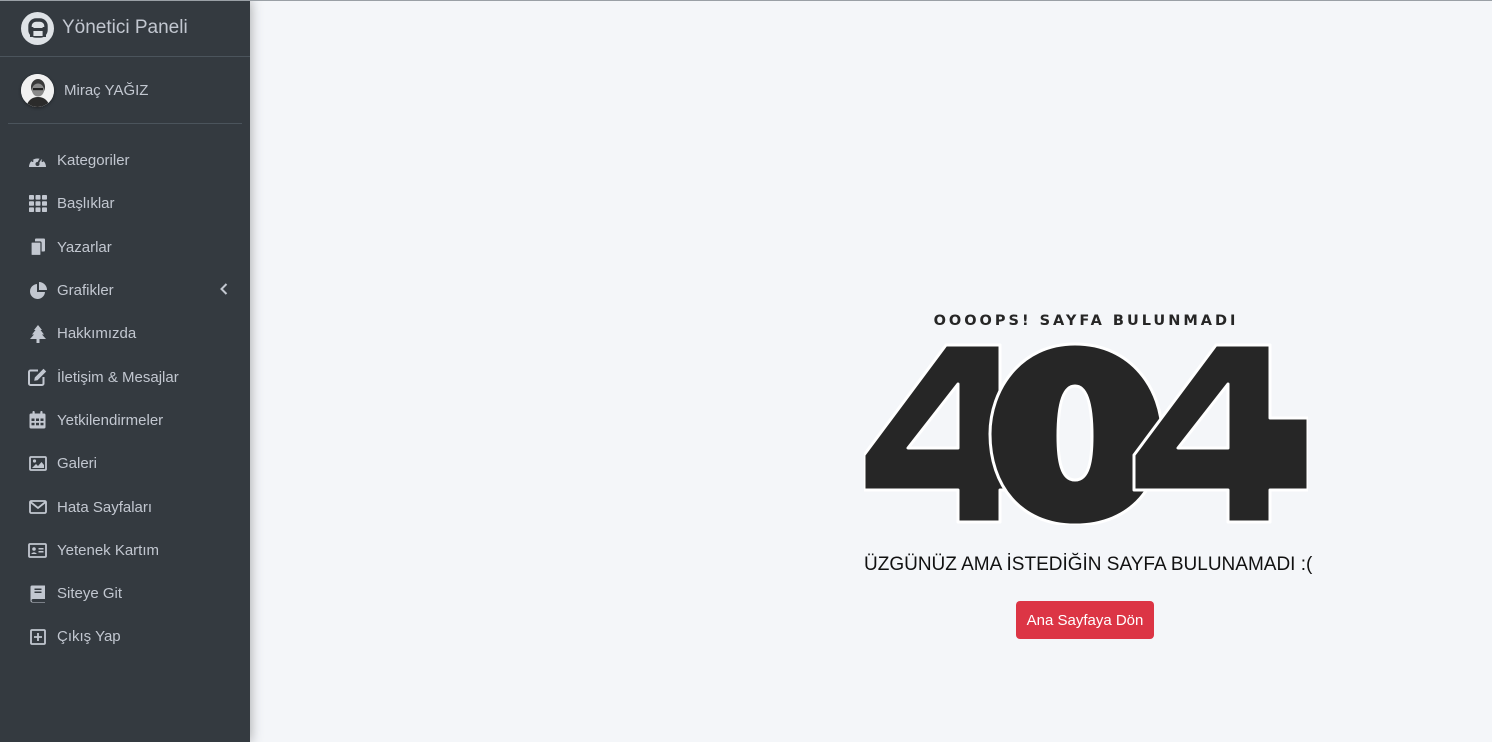 The image size is (1492, 742). Describe the element at coordinates (89, 637) in the screenshot. I see `sidebar-item-label: Çıkış Yap` at that location.